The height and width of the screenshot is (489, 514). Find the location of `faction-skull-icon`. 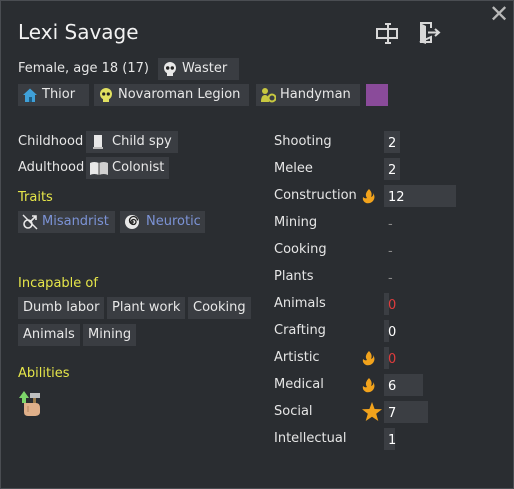

faction-skull-icon is located at coordinates (106, 95).